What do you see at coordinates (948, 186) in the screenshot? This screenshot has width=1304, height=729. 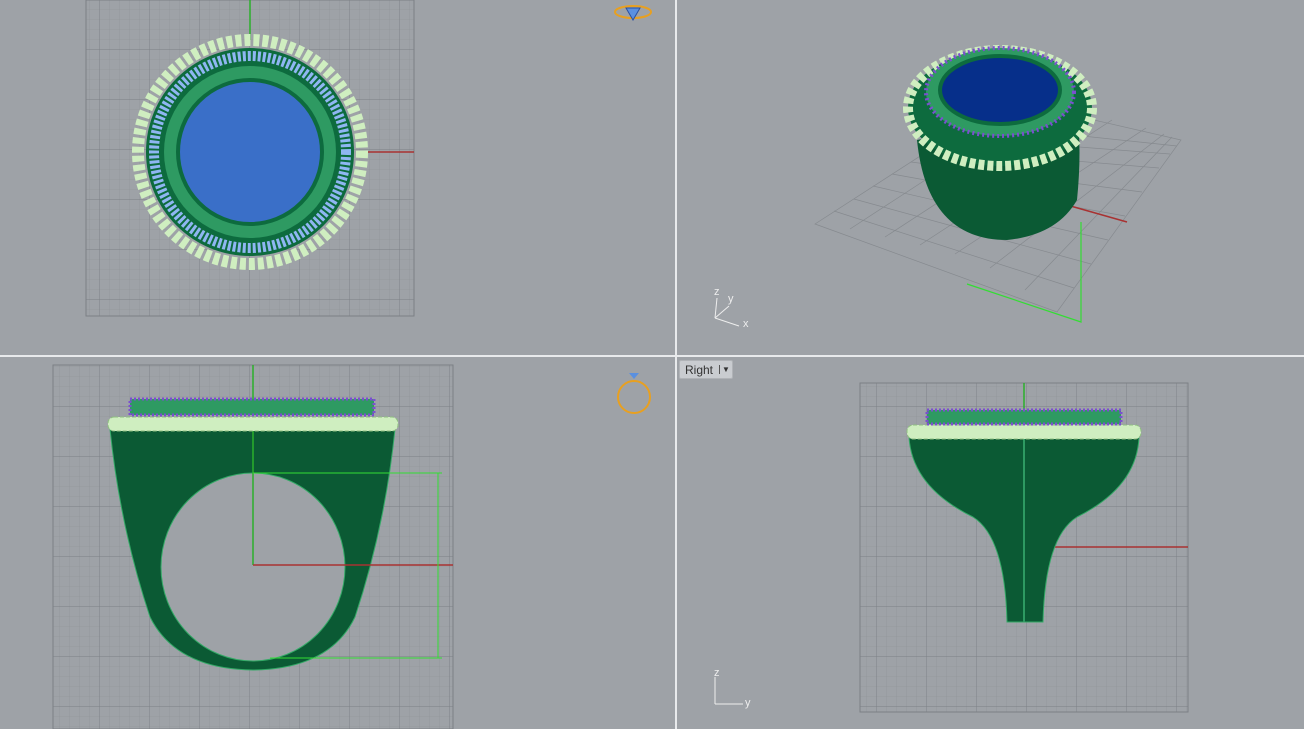 I see `perspective-view-canvas` at bounding box center [948, 186].